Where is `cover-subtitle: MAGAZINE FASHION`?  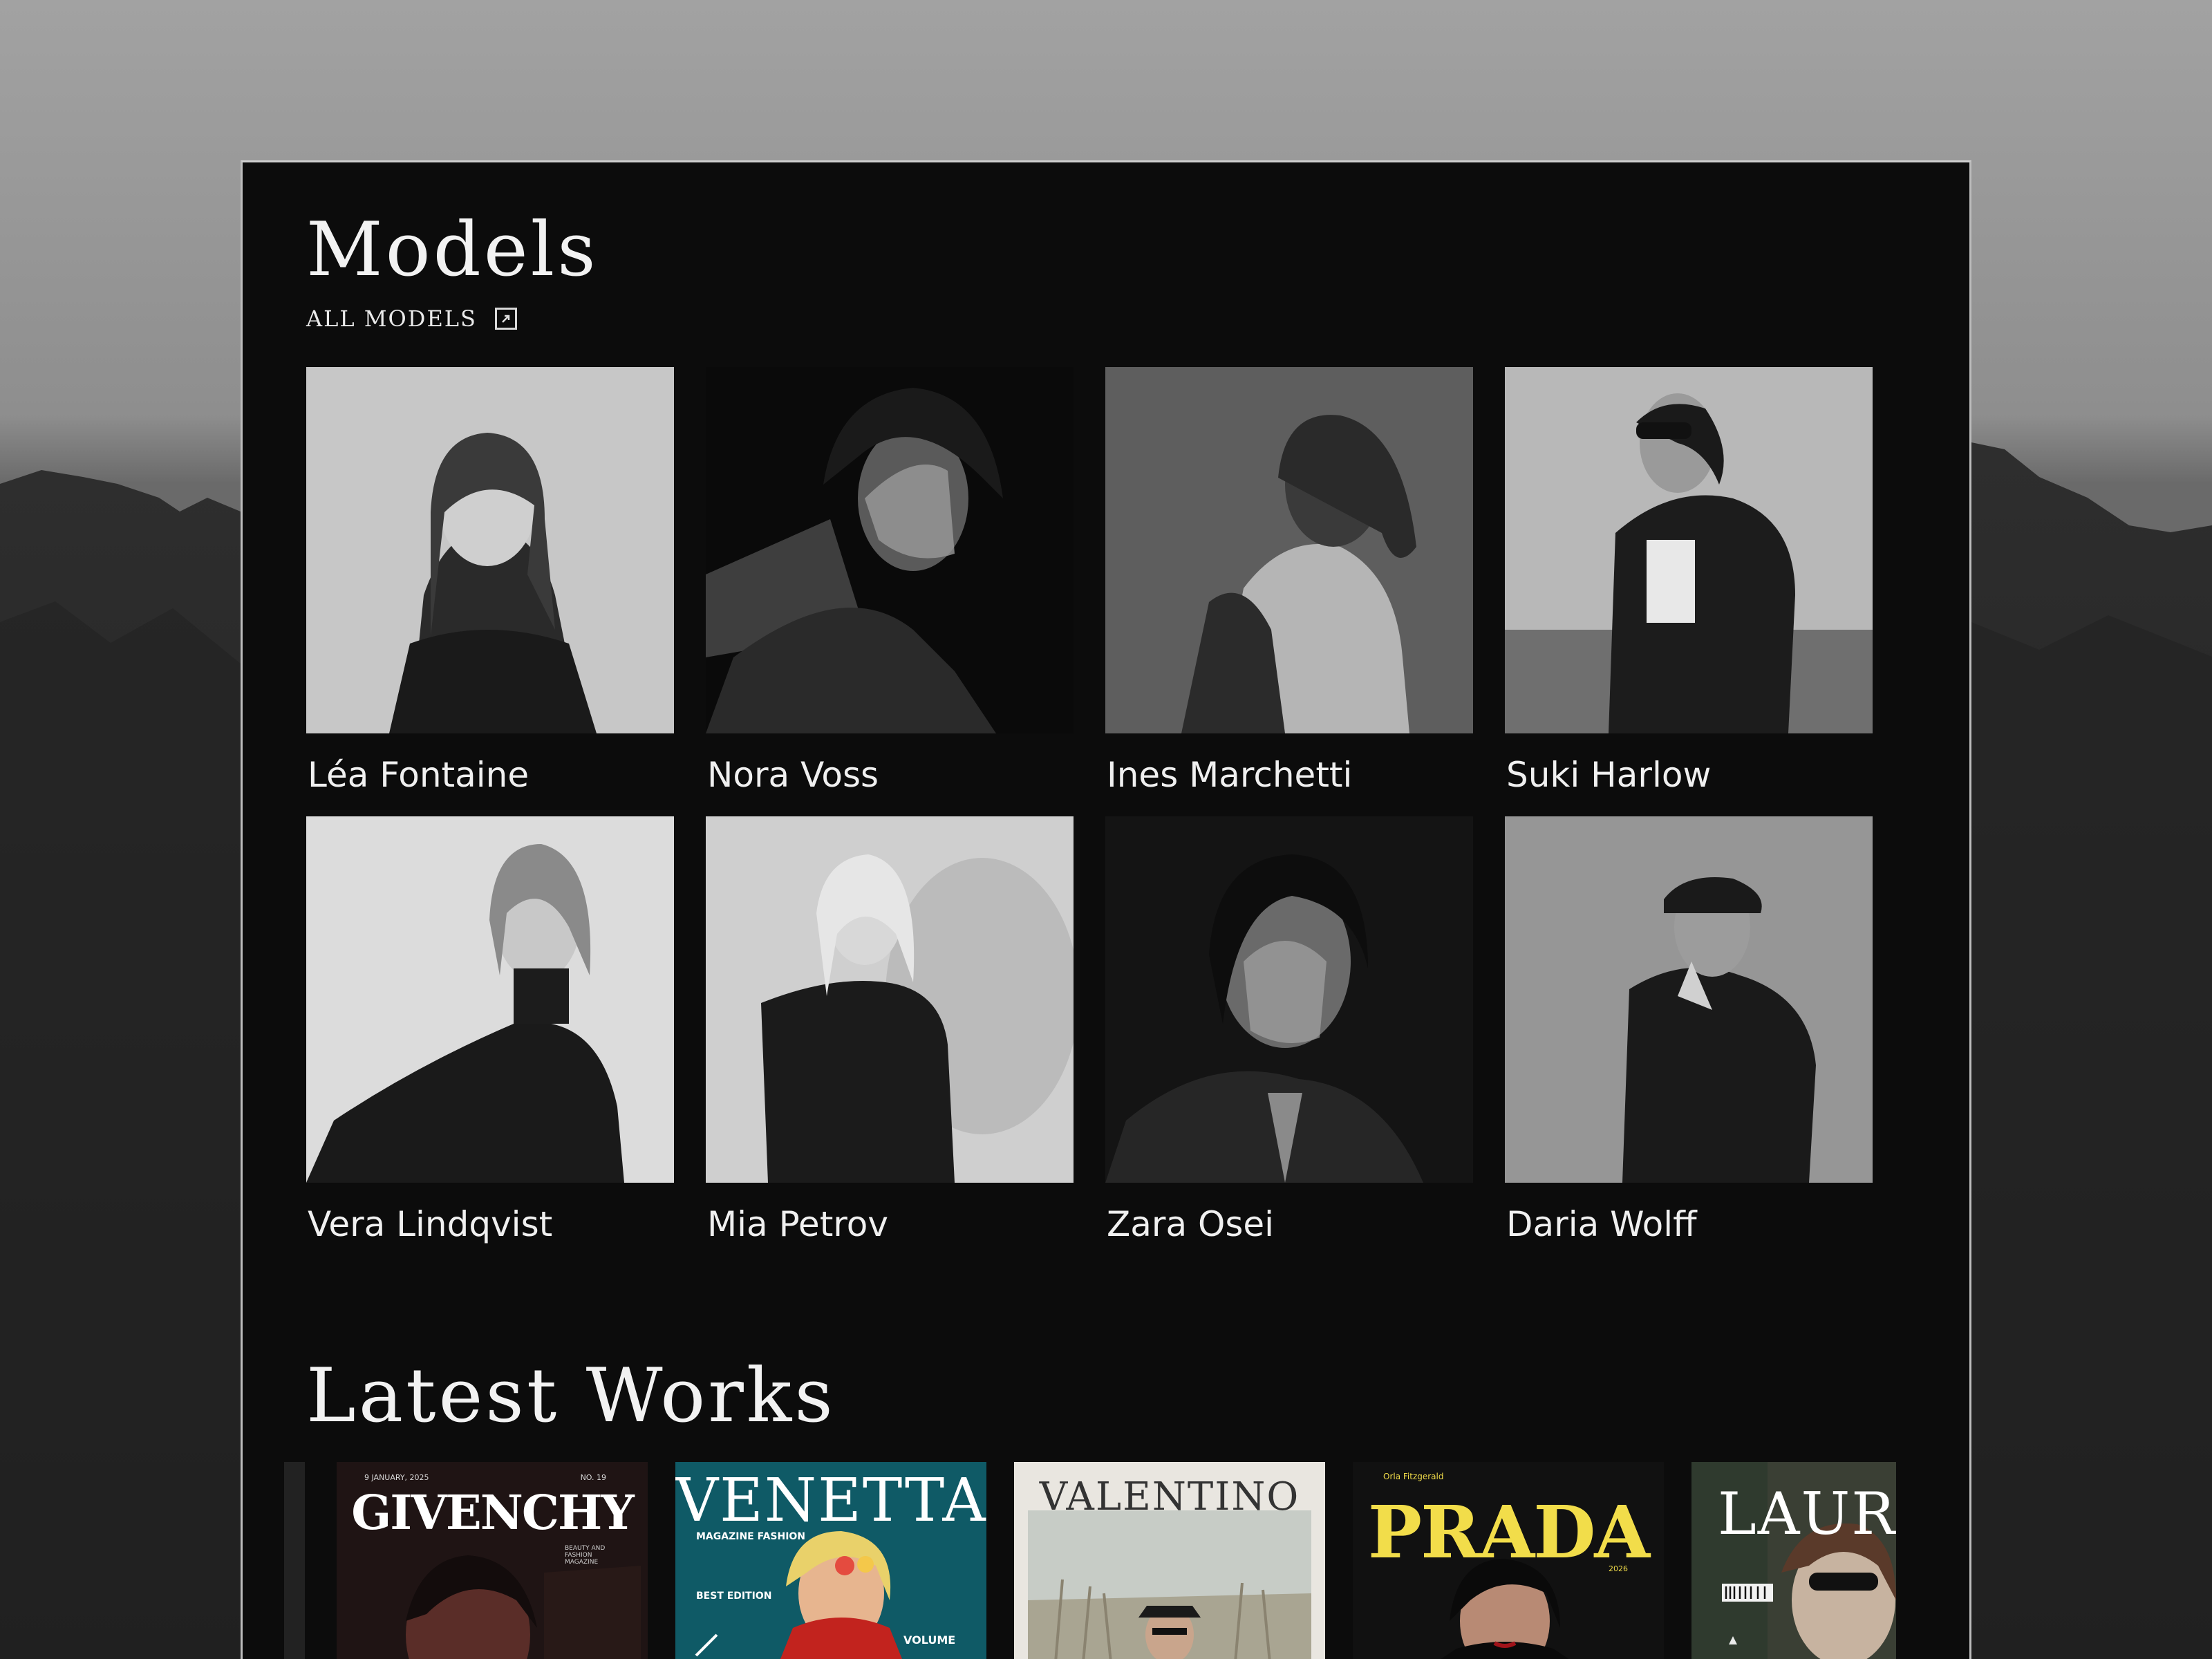
cover-subtitle: MAGAZINE FASHION is located at coordinates (751, 1536).